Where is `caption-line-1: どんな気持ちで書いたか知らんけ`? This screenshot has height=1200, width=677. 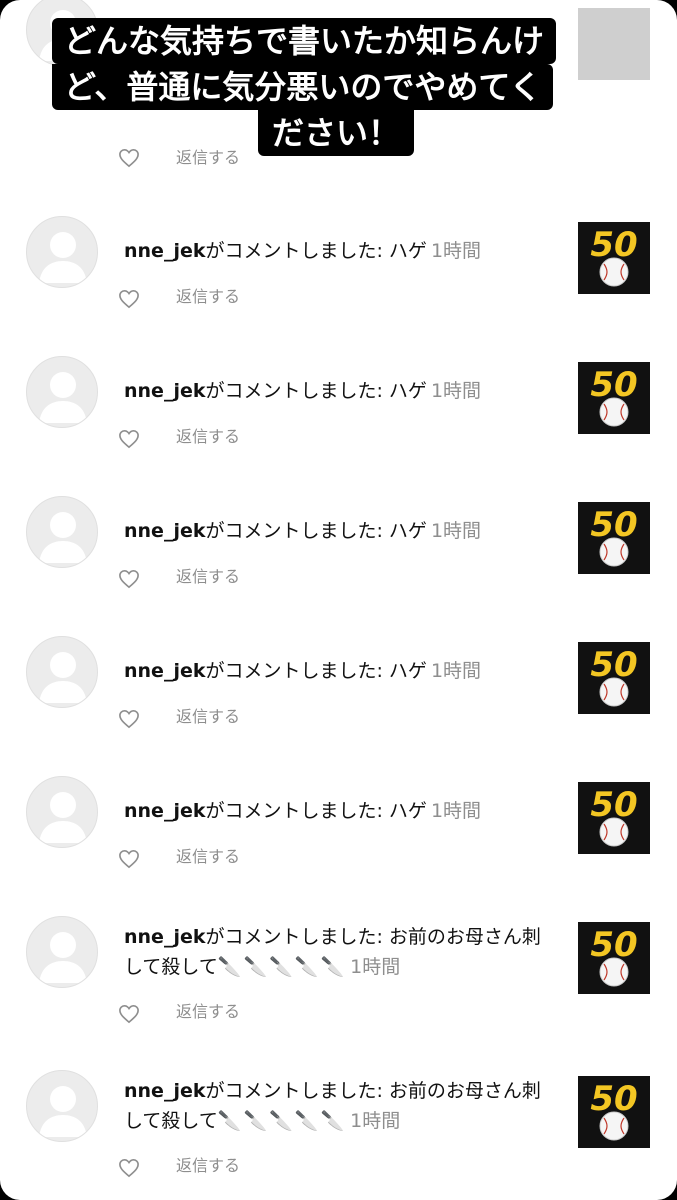 caption-line-1: どんな気持ちで書いたか知らんけ is located at coordinates (304, 41).